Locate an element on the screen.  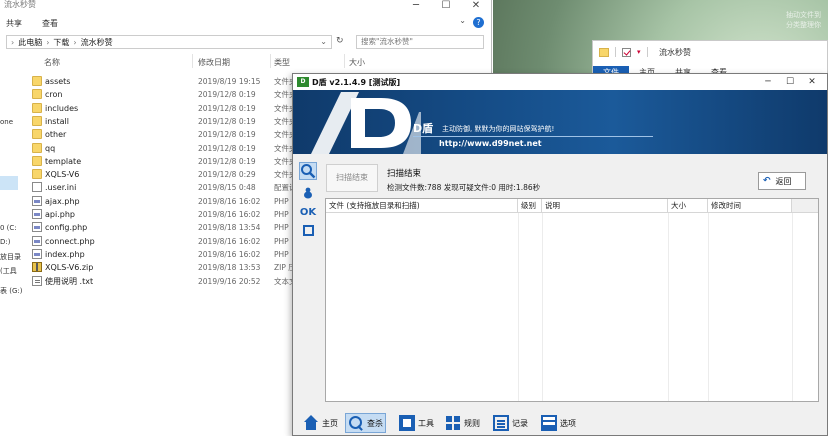
navigation-pane: one 0 (C: D:) 放目录 (工具 表 (G:) is located at coordinates (11, 244).